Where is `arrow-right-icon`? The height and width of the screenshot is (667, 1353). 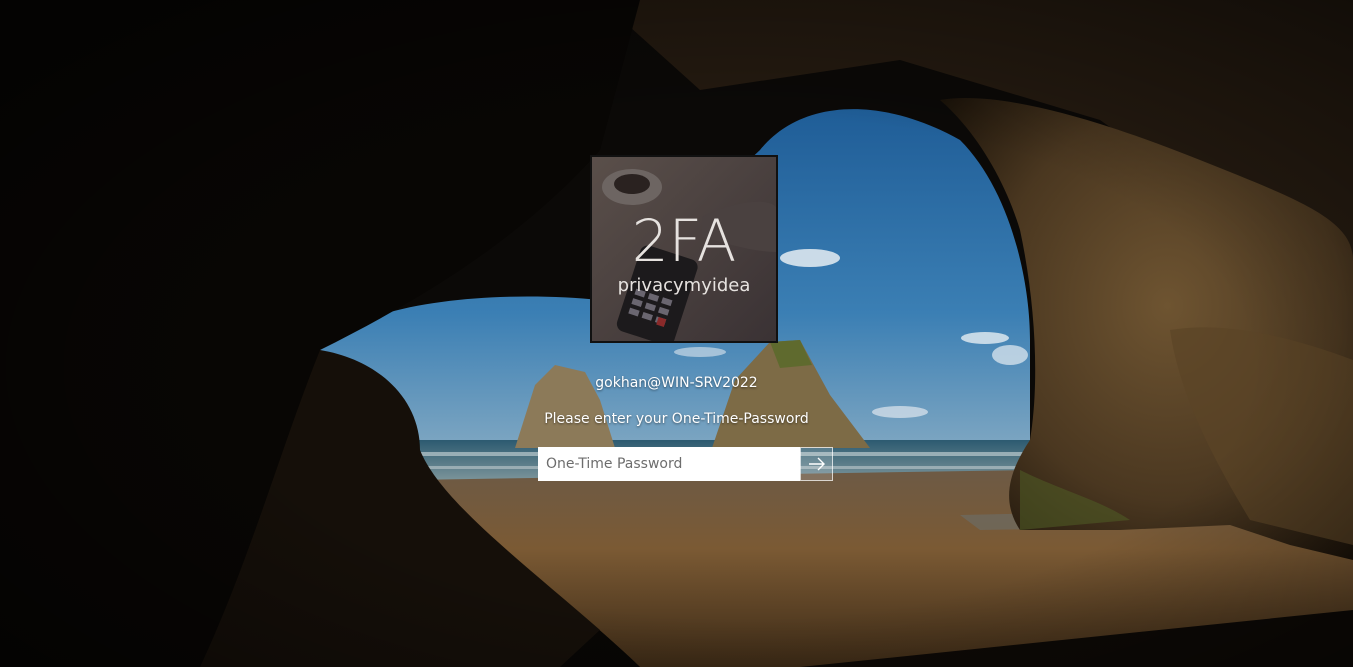
arrow-right-icon is located at coordinates (816, 464).